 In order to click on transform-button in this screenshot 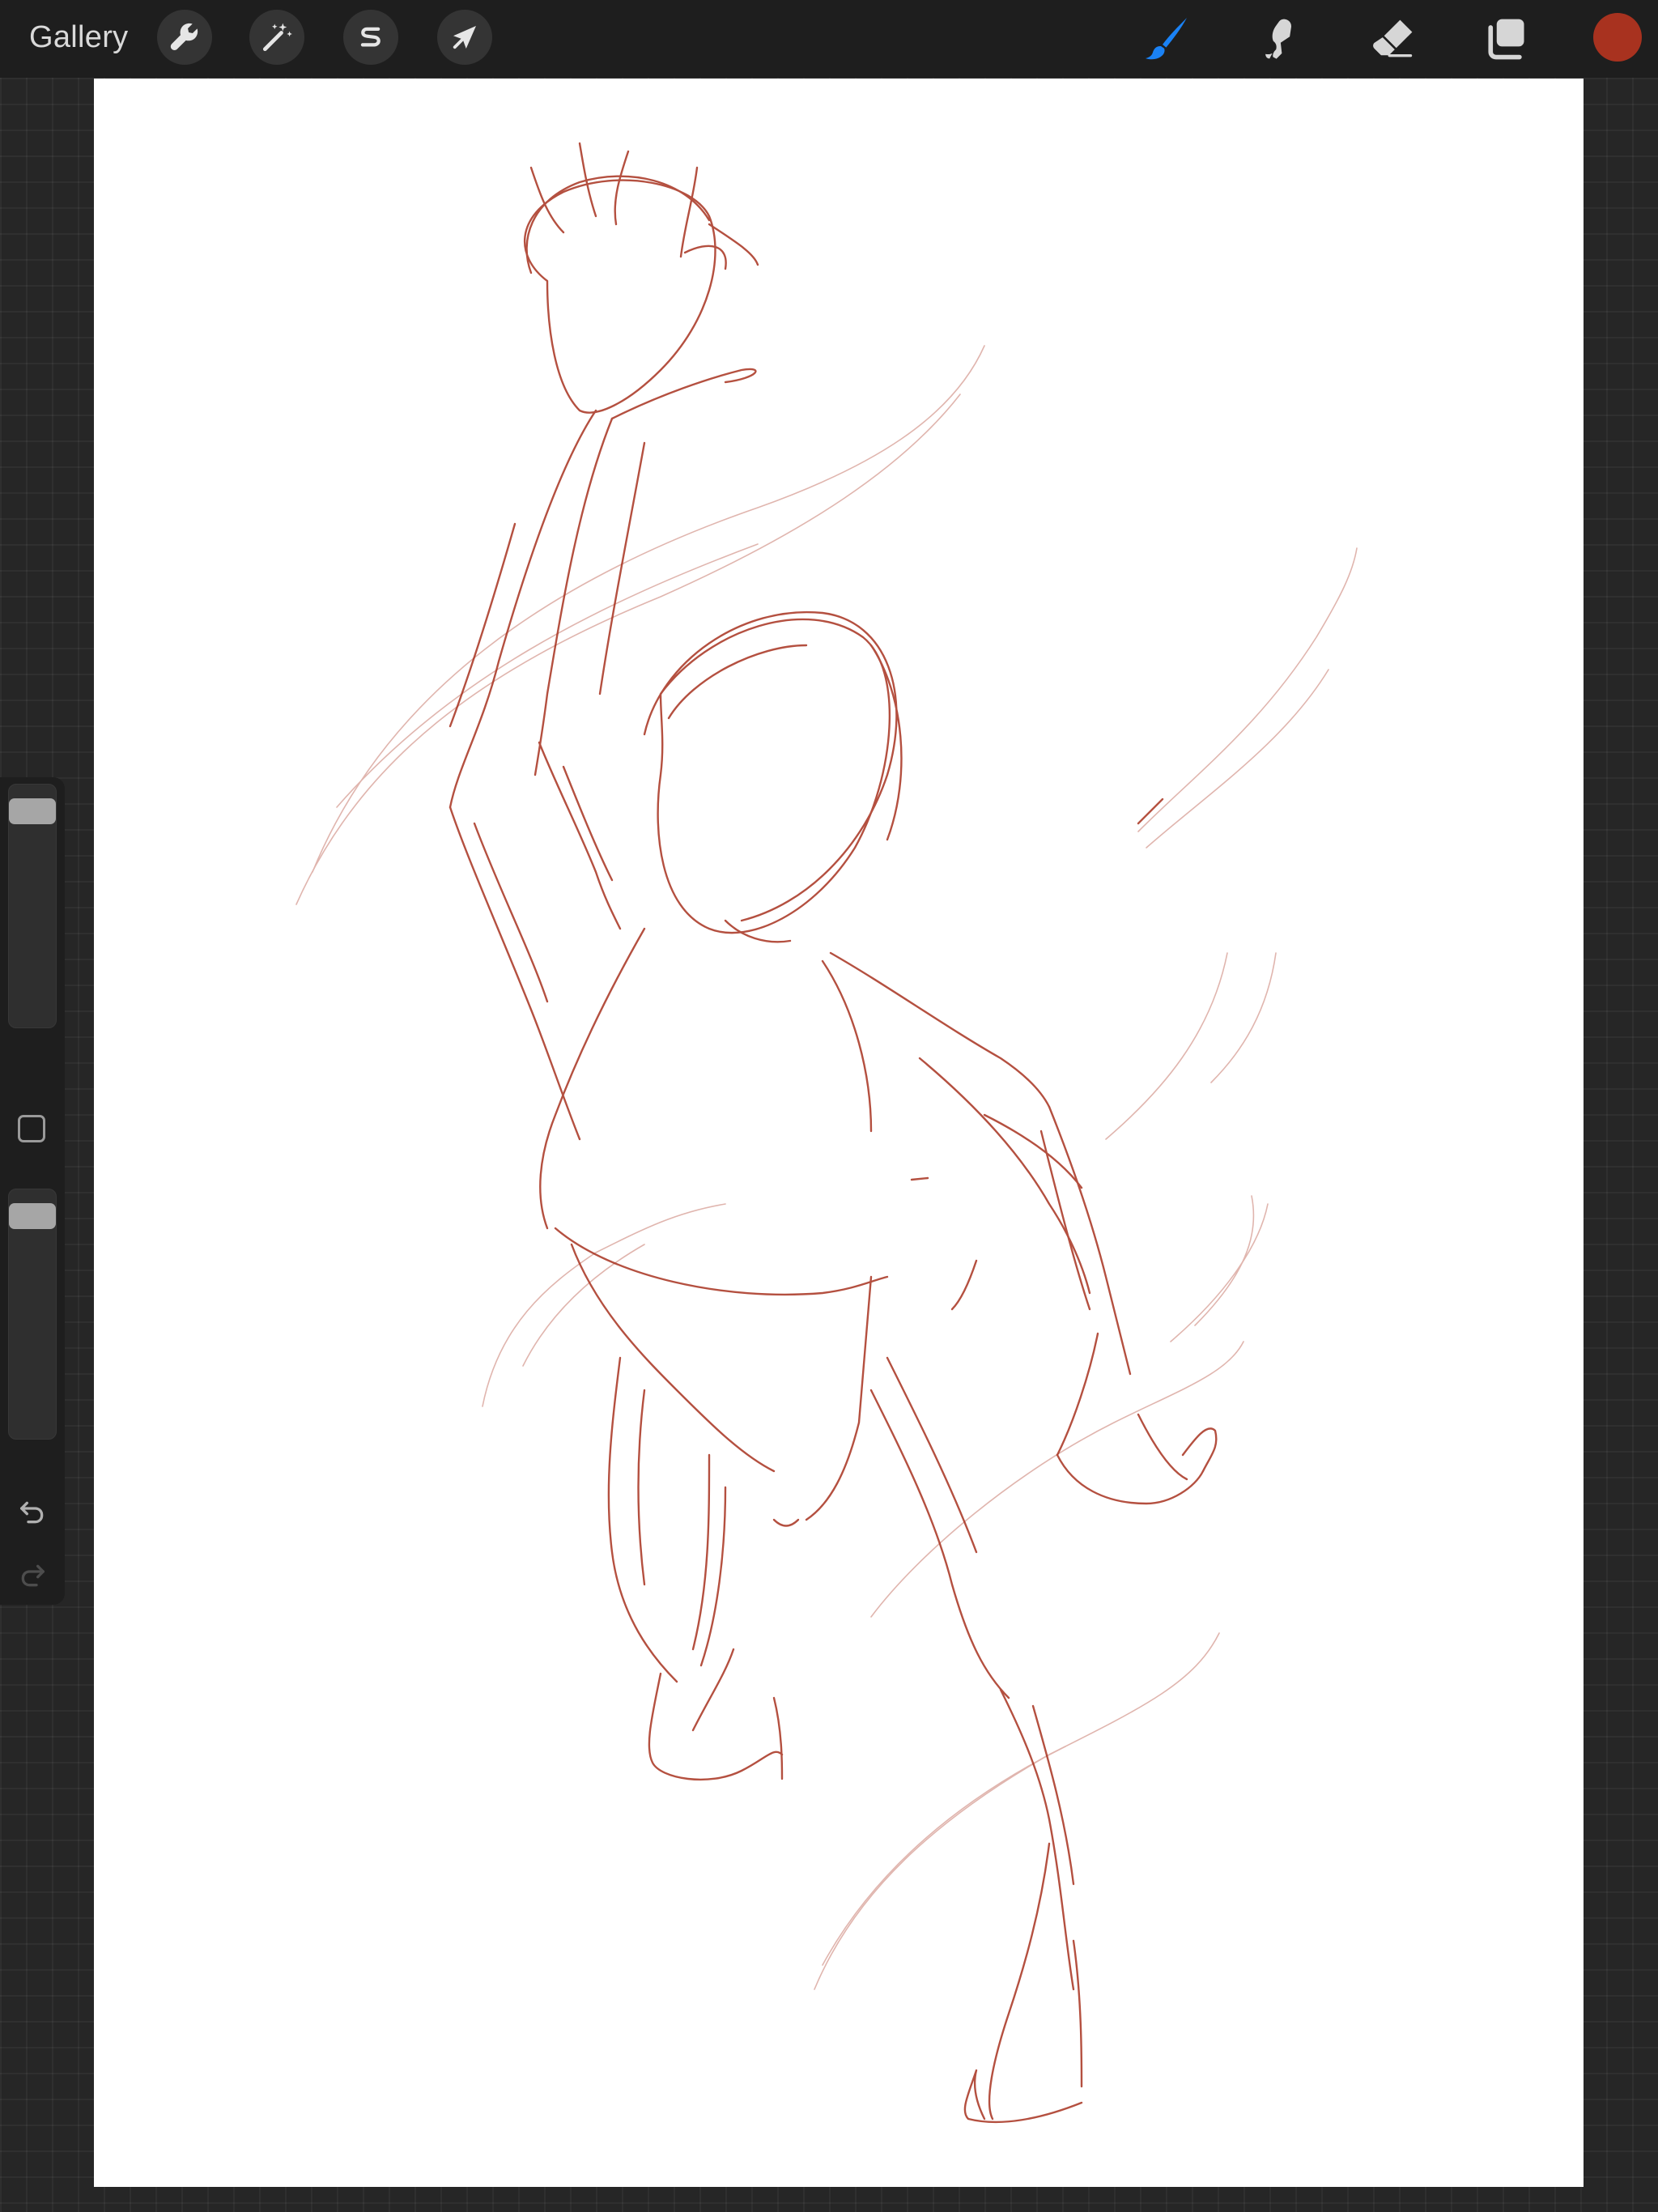, I will do `click(464, 38)`.